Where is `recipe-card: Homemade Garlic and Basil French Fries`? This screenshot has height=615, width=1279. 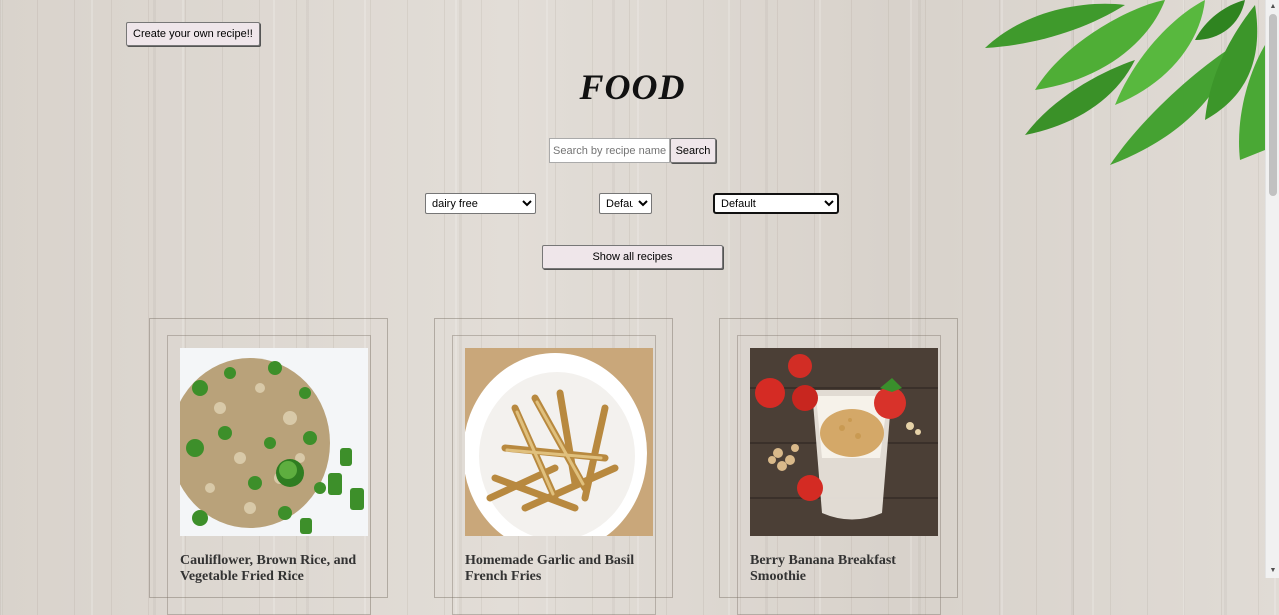
recipe-card: Homemade Garlic and Basil French Fries is located at coordinates (553, 466).